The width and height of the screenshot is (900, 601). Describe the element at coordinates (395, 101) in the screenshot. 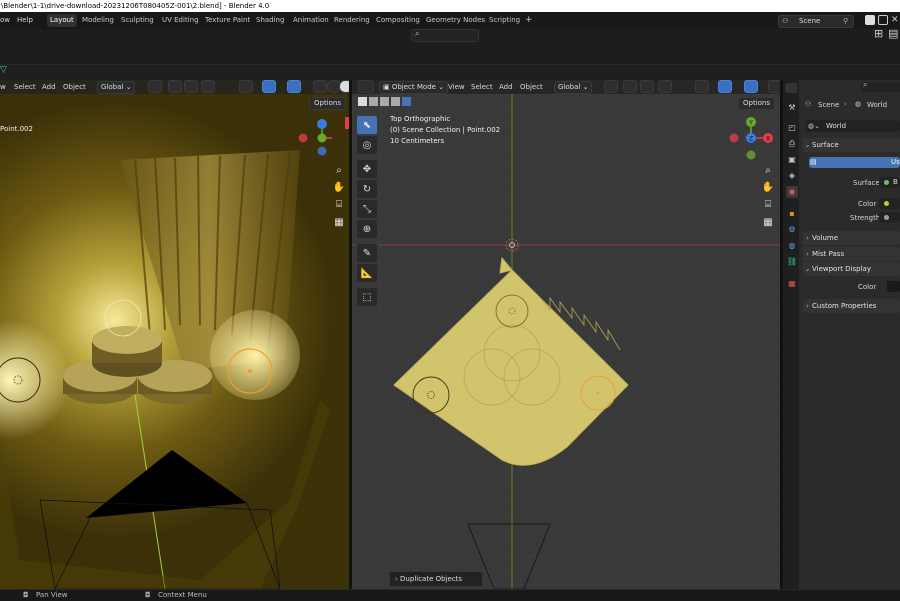

I see `select-invert-icon` at that location.